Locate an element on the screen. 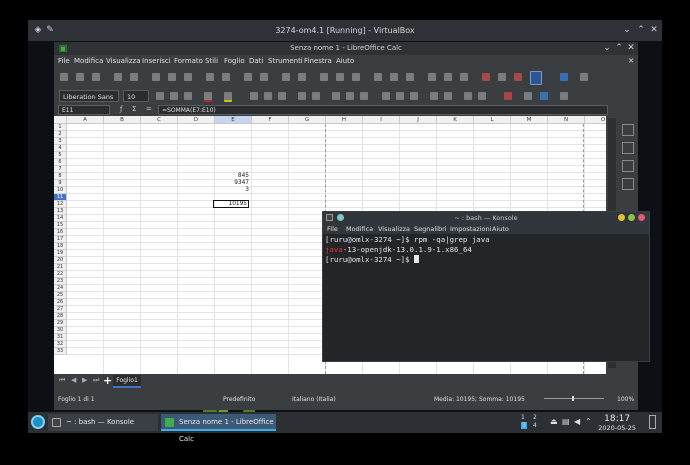  row-header: 17 is located at coordinates (60, 239).